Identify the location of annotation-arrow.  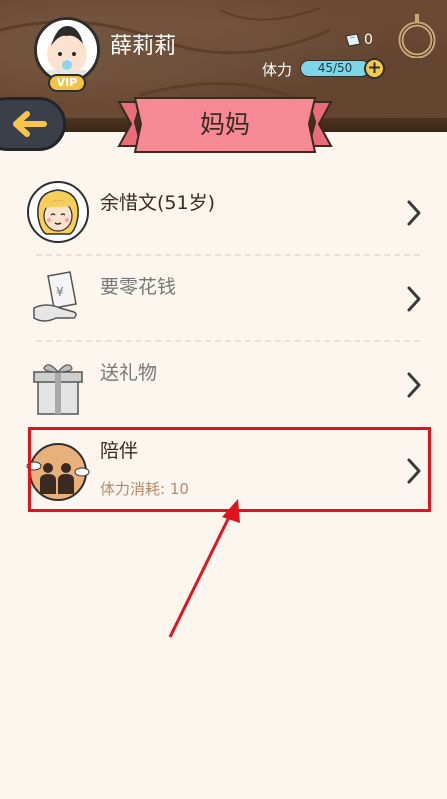
(204, 568).